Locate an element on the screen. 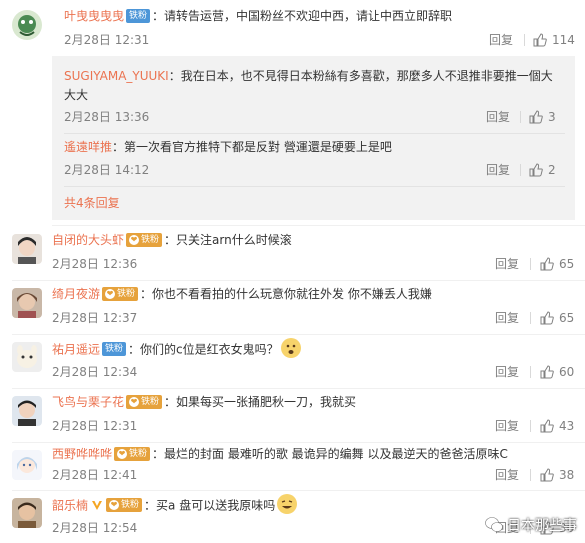 The image size is (585, 543). sub-reply-text: ：第一次看官方推特下都是反對 營運還是硬要上是吧 is located at coordinates (252, 147).